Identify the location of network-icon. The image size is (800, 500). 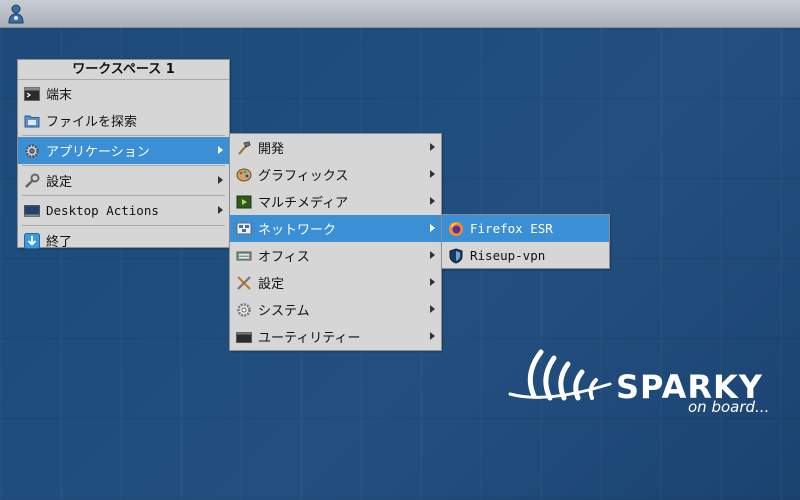
(244, 228).